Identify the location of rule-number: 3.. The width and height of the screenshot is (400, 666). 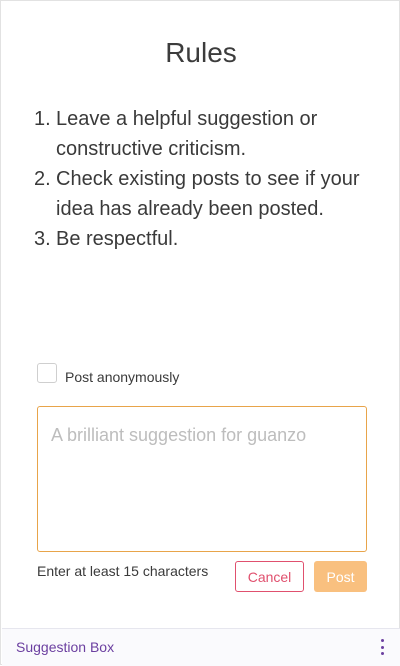
(42, 239).